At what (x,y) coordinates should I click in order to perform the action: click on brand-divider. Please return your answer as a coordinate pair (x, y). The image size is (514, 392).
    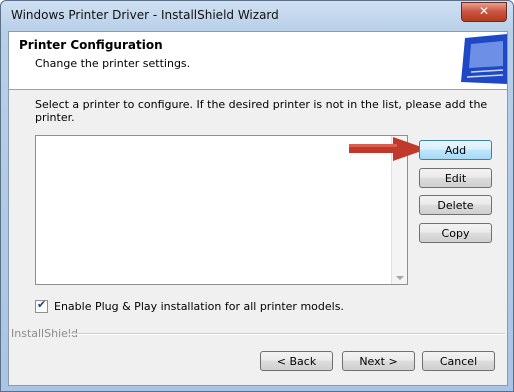
    Looking at the image, I should click on (287, 334).